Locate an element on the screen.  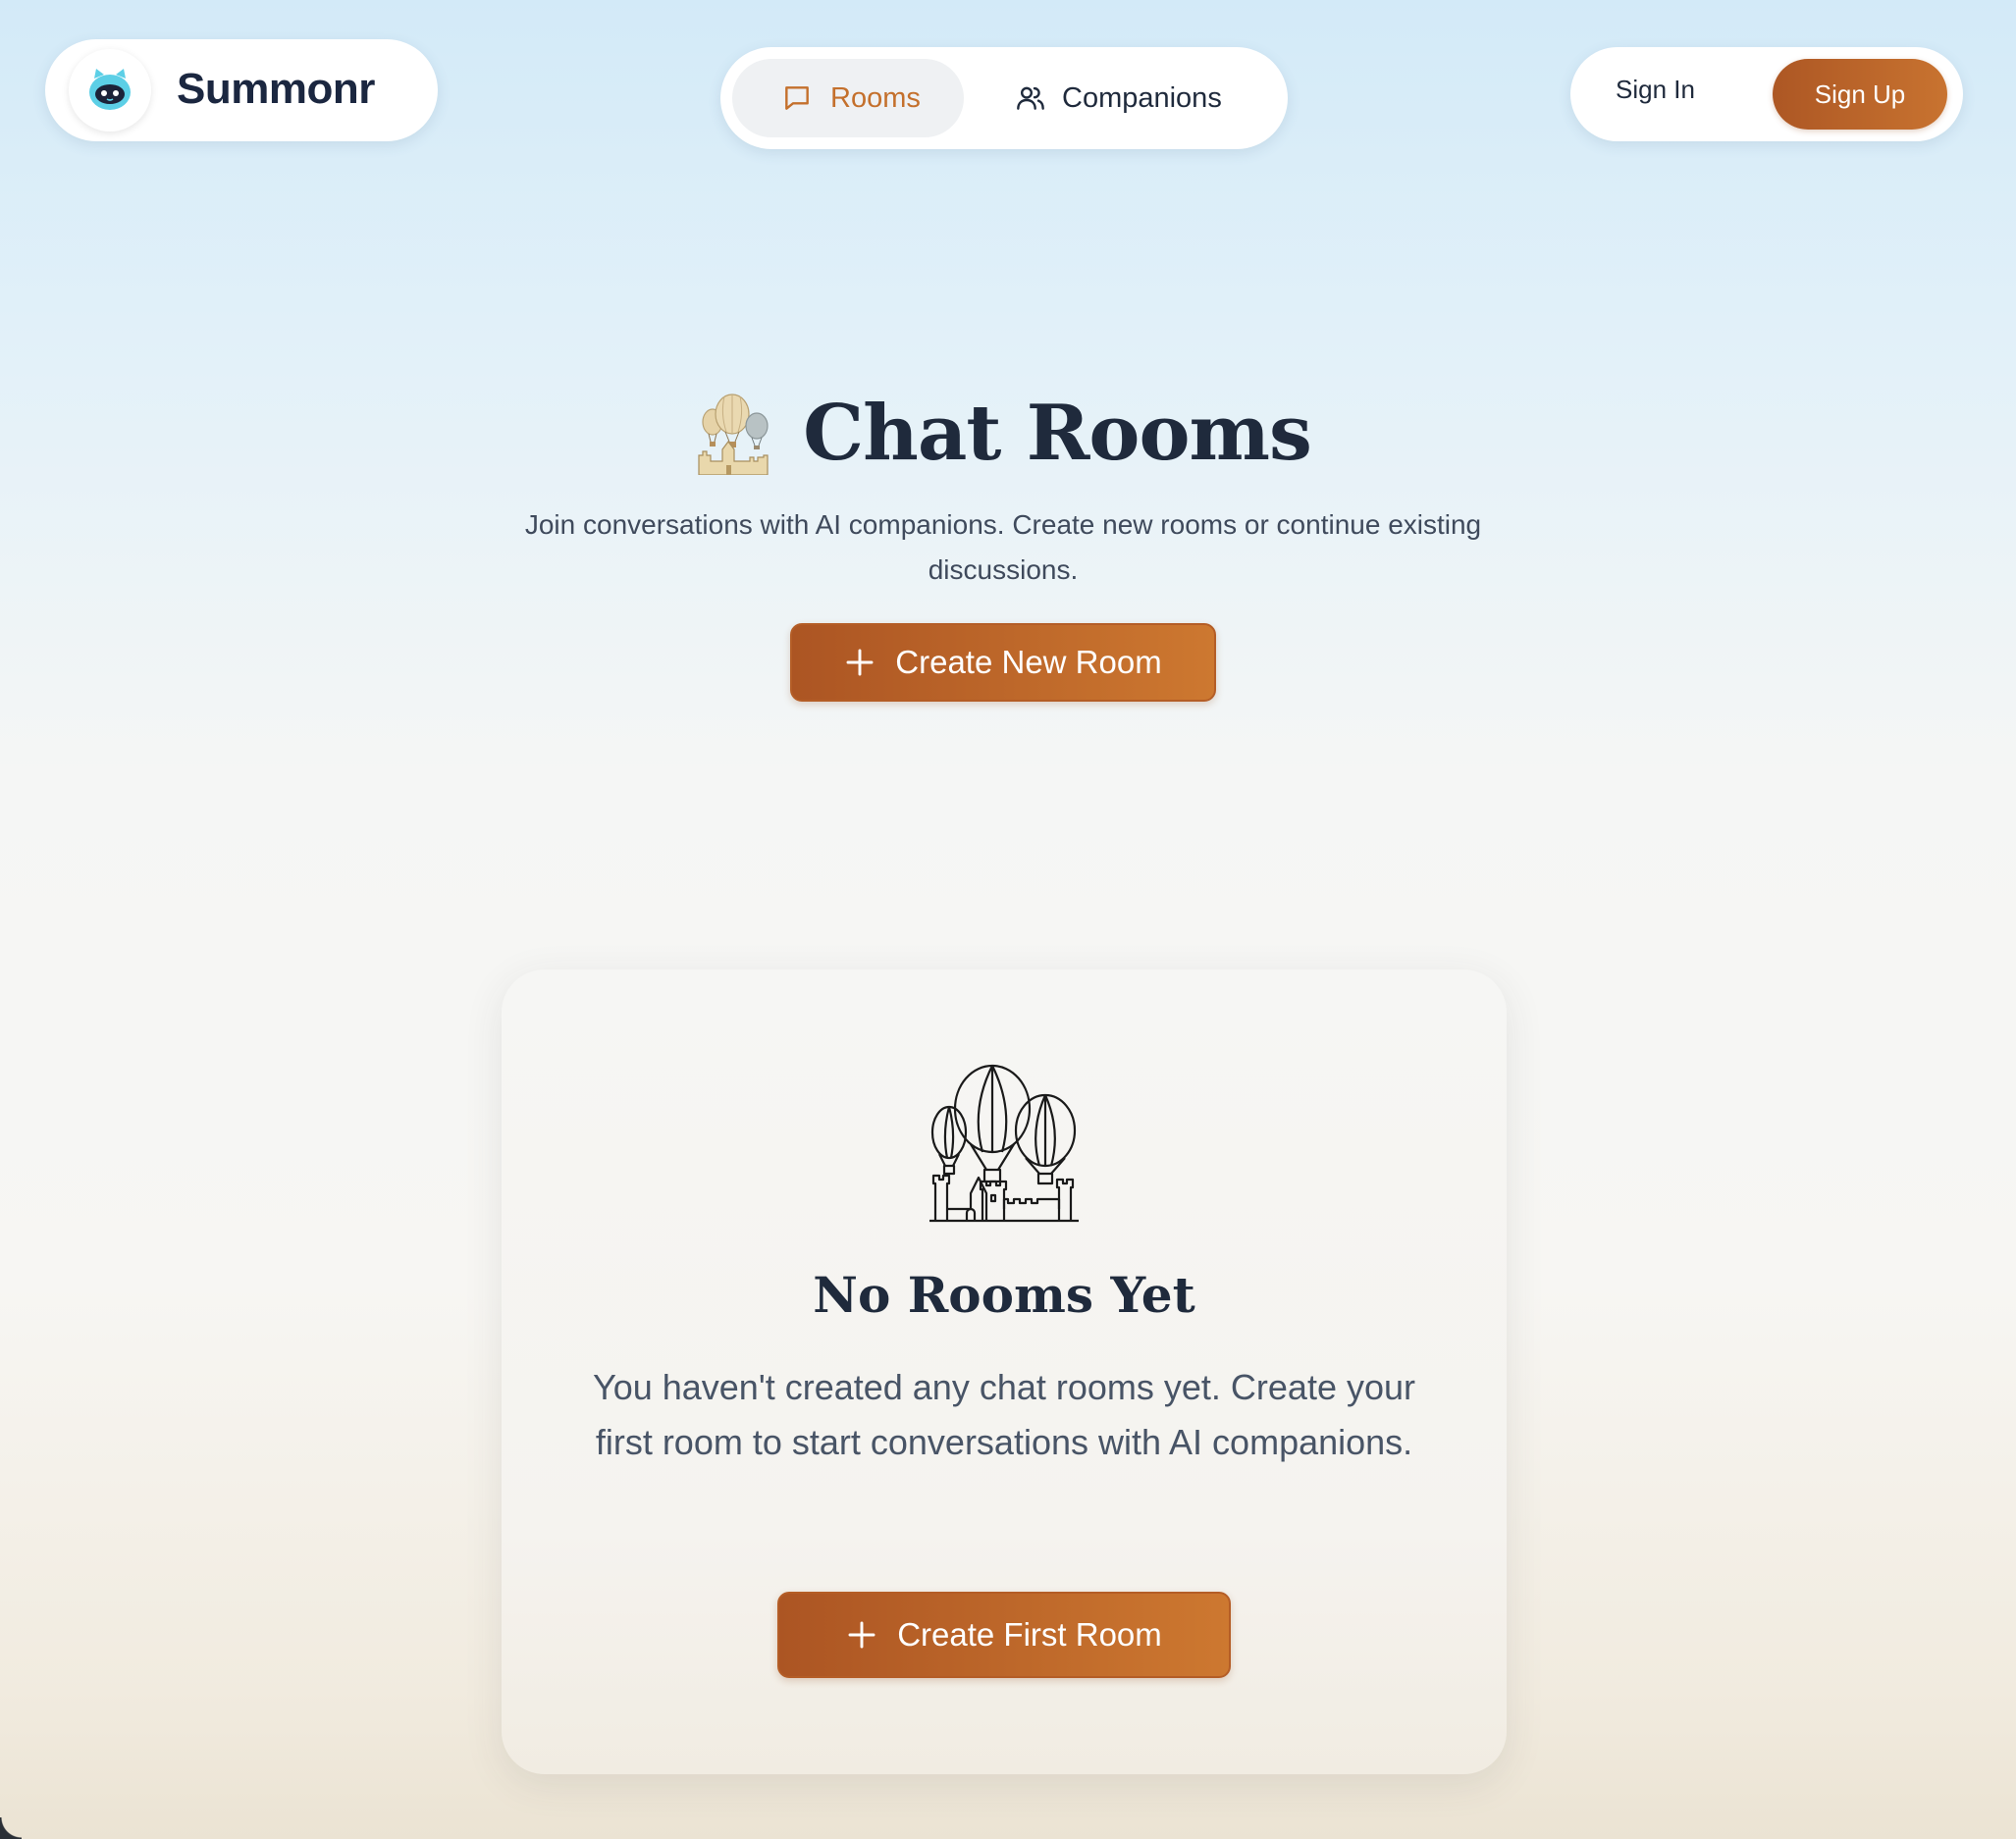
users-icon is located at coordinates (1030, 98).